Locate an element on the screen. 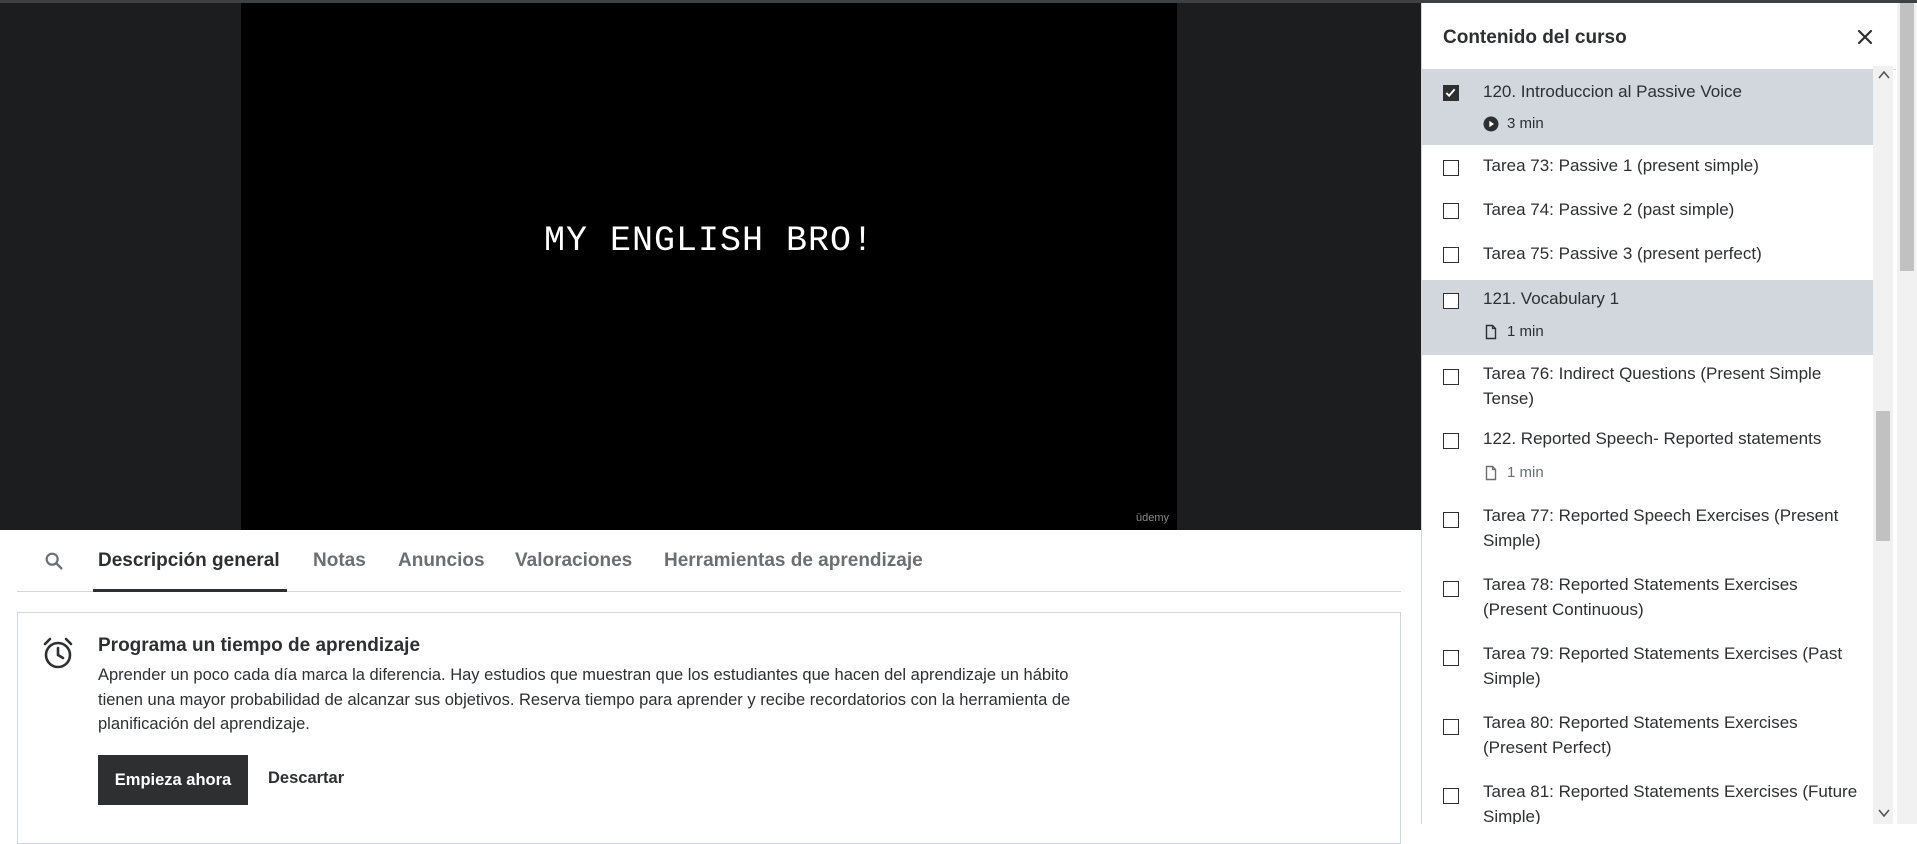 The width and height of the screenshot is (1917, 844). lecture-title: 120. Introduccion al Passive Voice is located at coordinates (1612, 91).